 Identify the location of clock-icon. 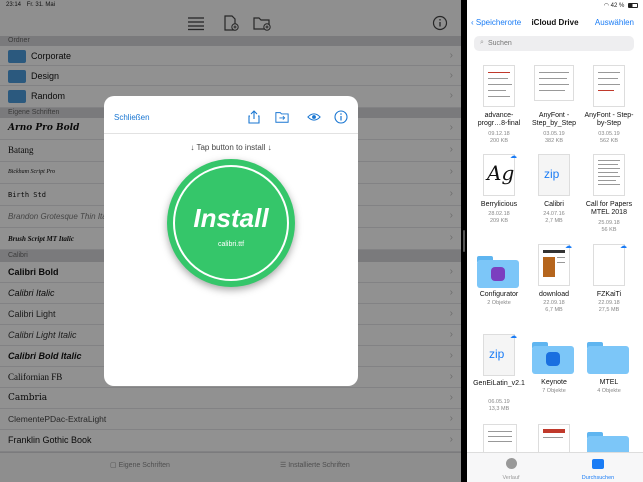
(511, 463).